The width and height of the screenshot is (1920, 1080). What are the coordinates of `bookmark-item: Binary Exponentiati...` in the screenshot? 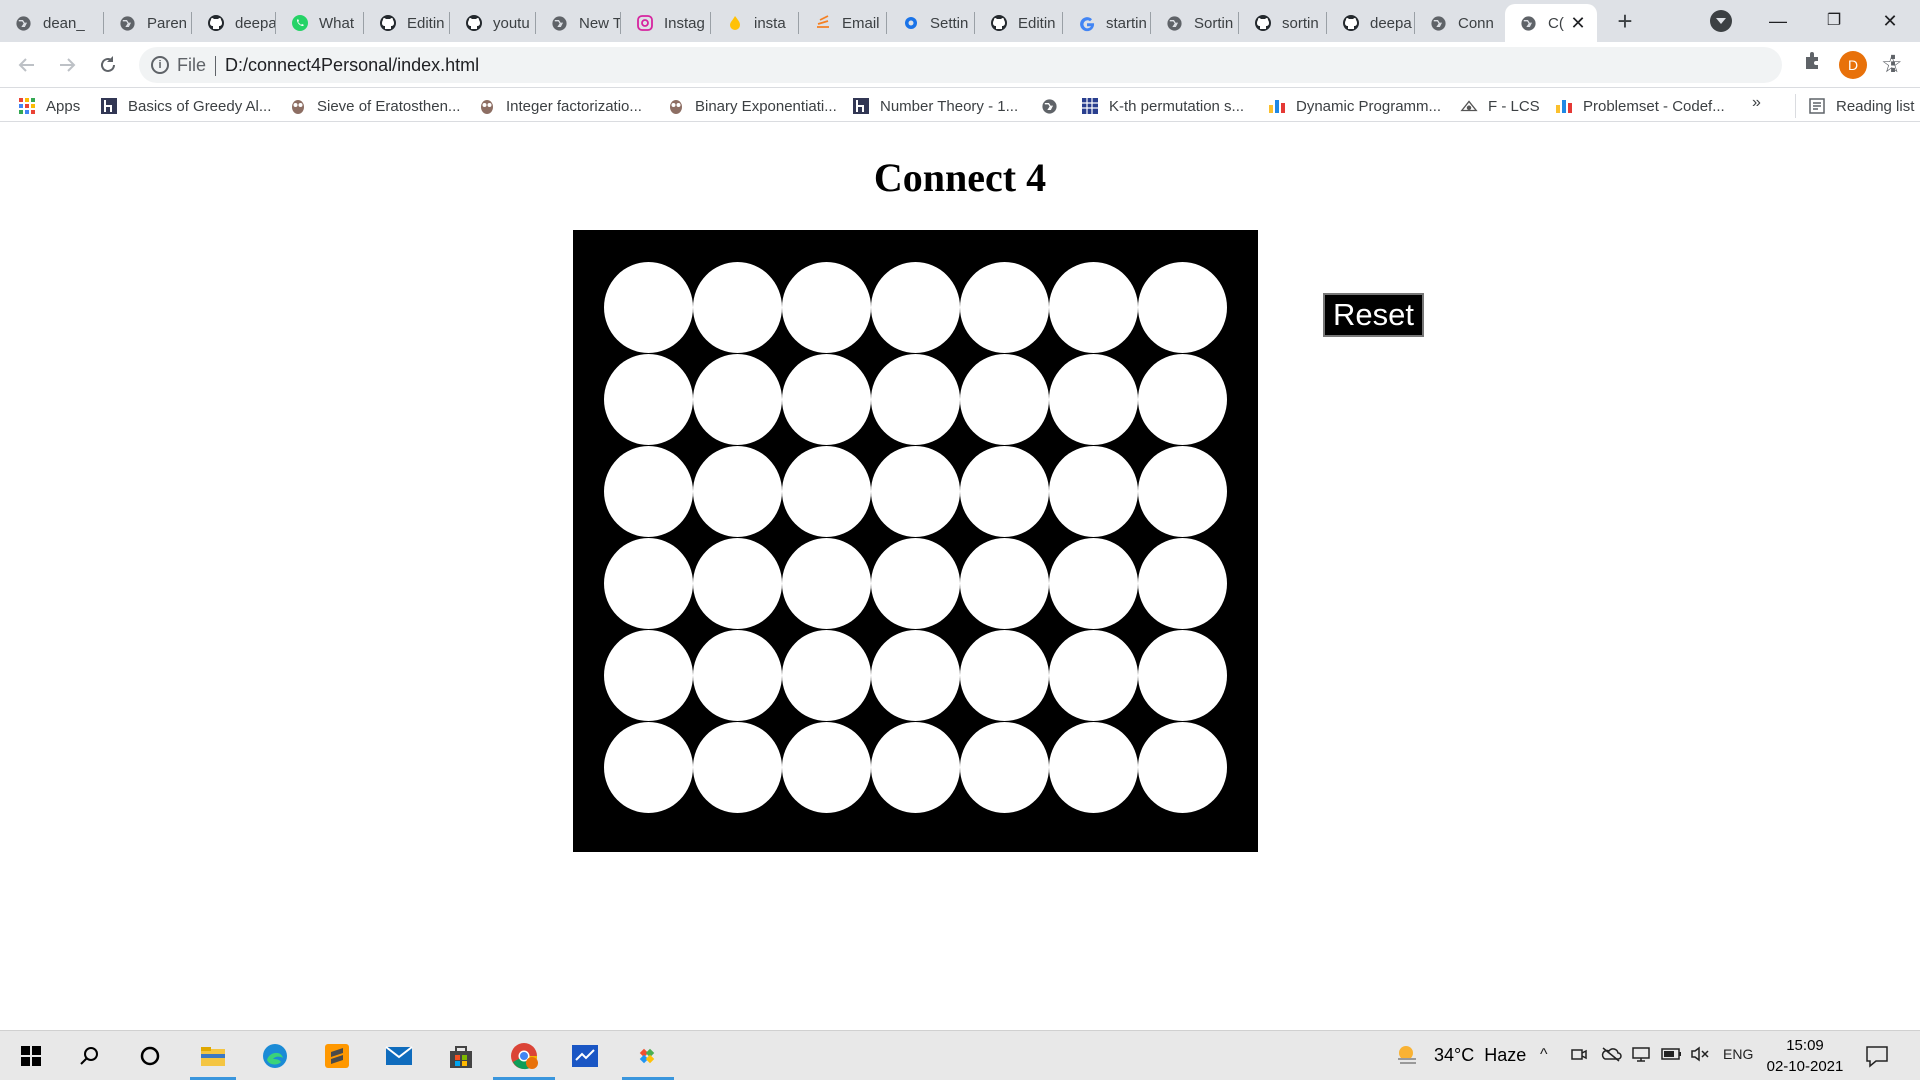 It's located at (752, 106).